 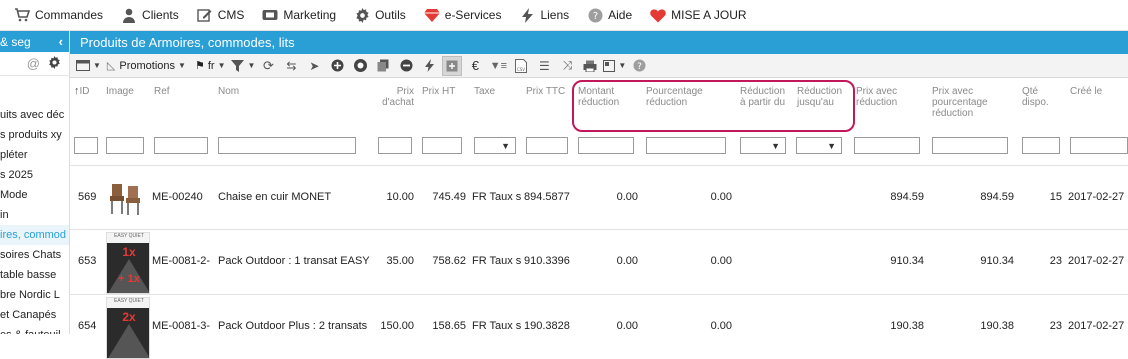 What do you see at coordinates (125, 145) in the screenshot?
I see `filter-image` at bounding box center [125, 145].